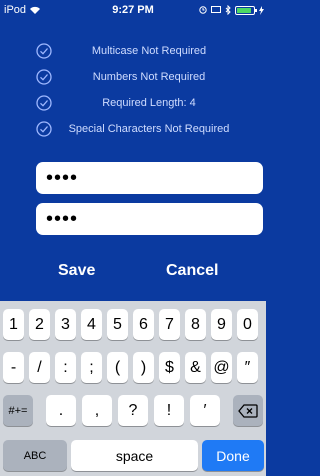 The height and width of the screenshot is (476, 320). I want to click on password-value: ••••, so click(62, 178).